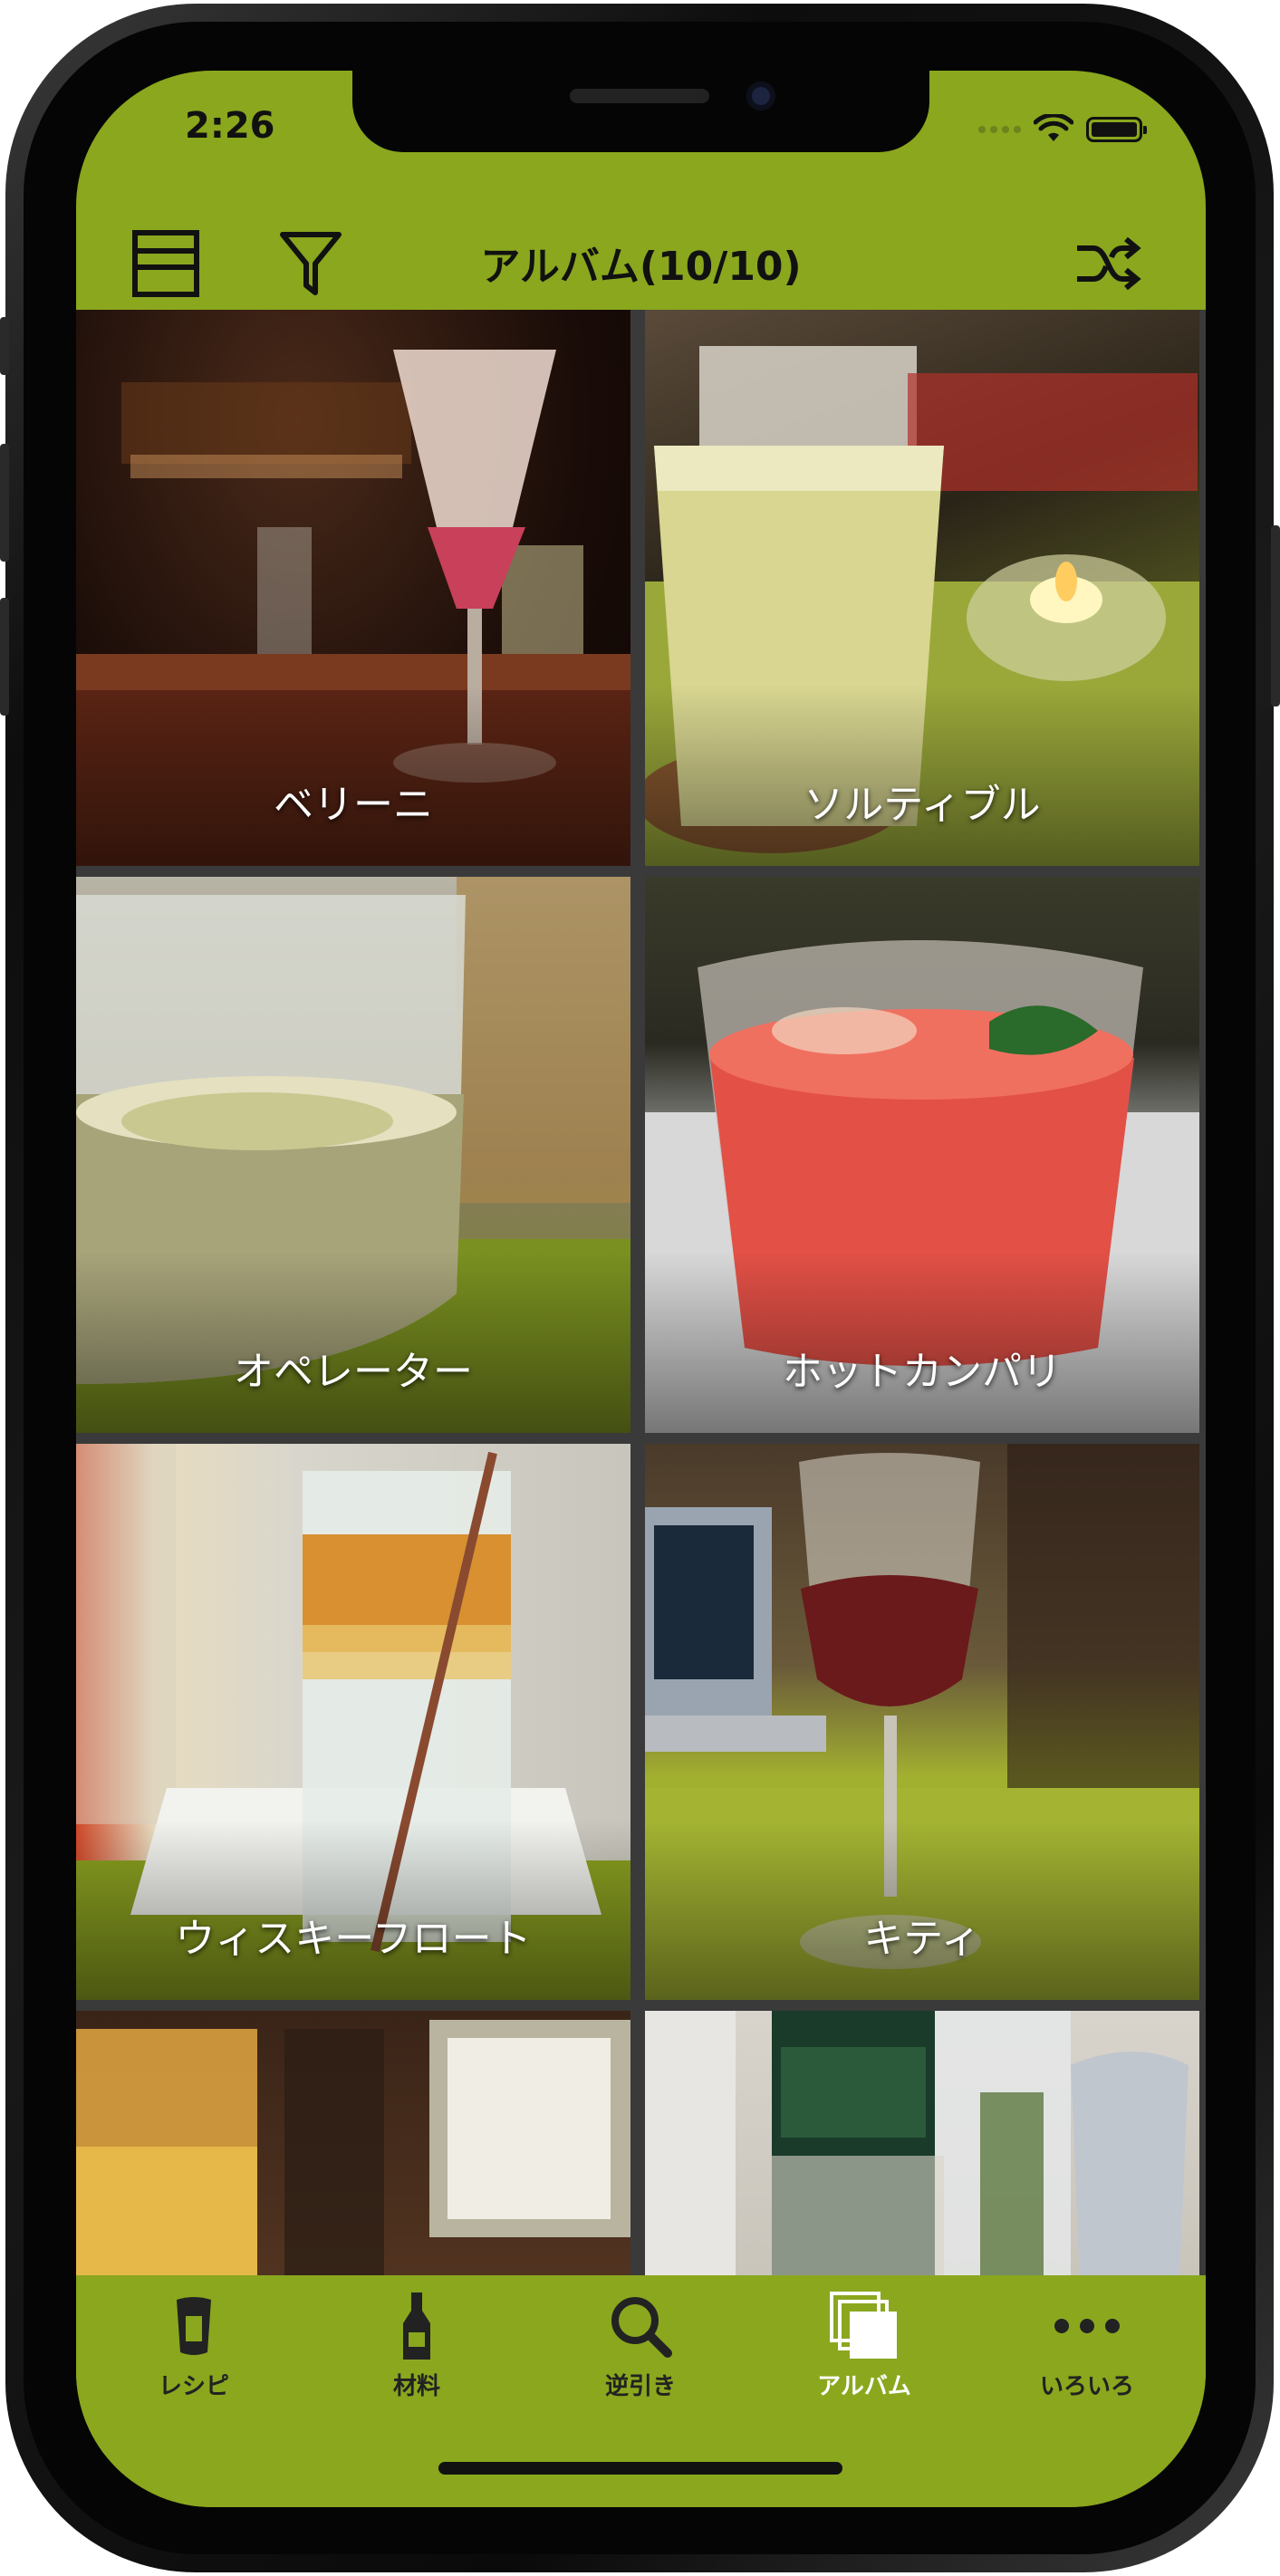 This screenshot has height=2576, width=1280. Describe the element at coordinates (1087, 2326) in the screenshot. I see `more-icon` at that location.